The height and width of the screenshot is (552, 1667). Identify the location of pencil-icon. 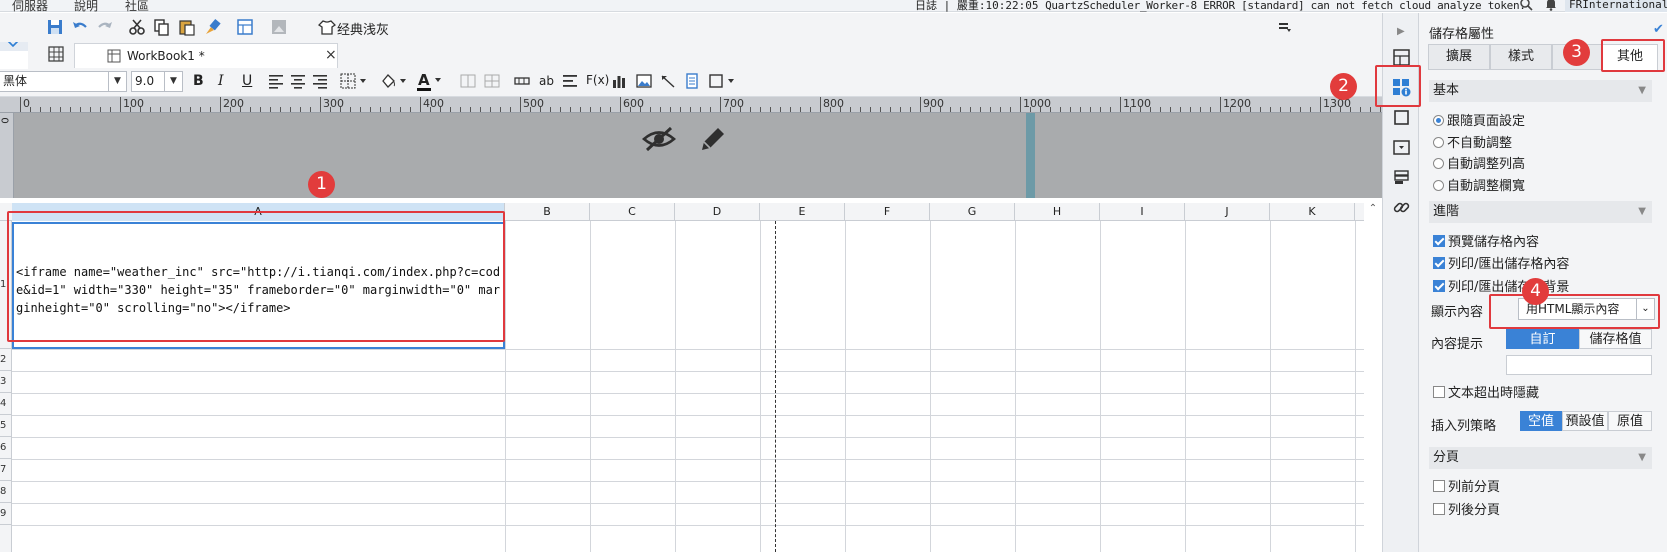
(713, 139).